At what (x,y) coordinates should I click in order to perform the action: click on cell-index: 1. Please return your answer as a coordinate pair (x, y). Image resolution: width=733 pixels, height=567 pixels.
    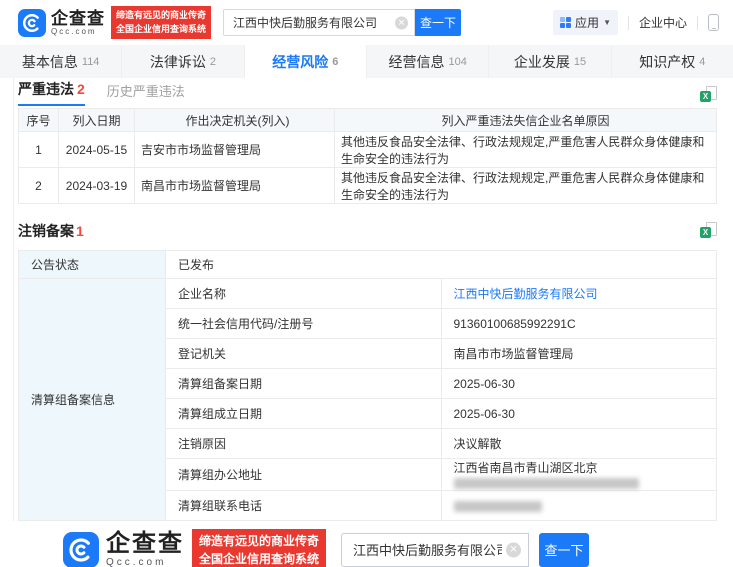
    Looking at the image, I should click on (38, 149).